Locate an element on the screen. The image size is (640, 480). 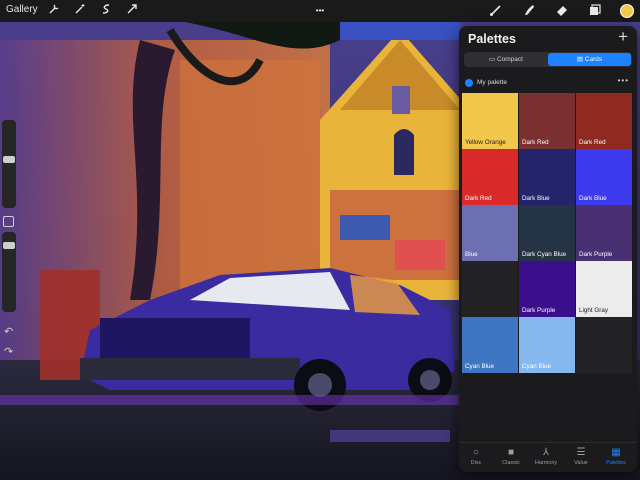
brush-icon is located at coordinates (496, 11).